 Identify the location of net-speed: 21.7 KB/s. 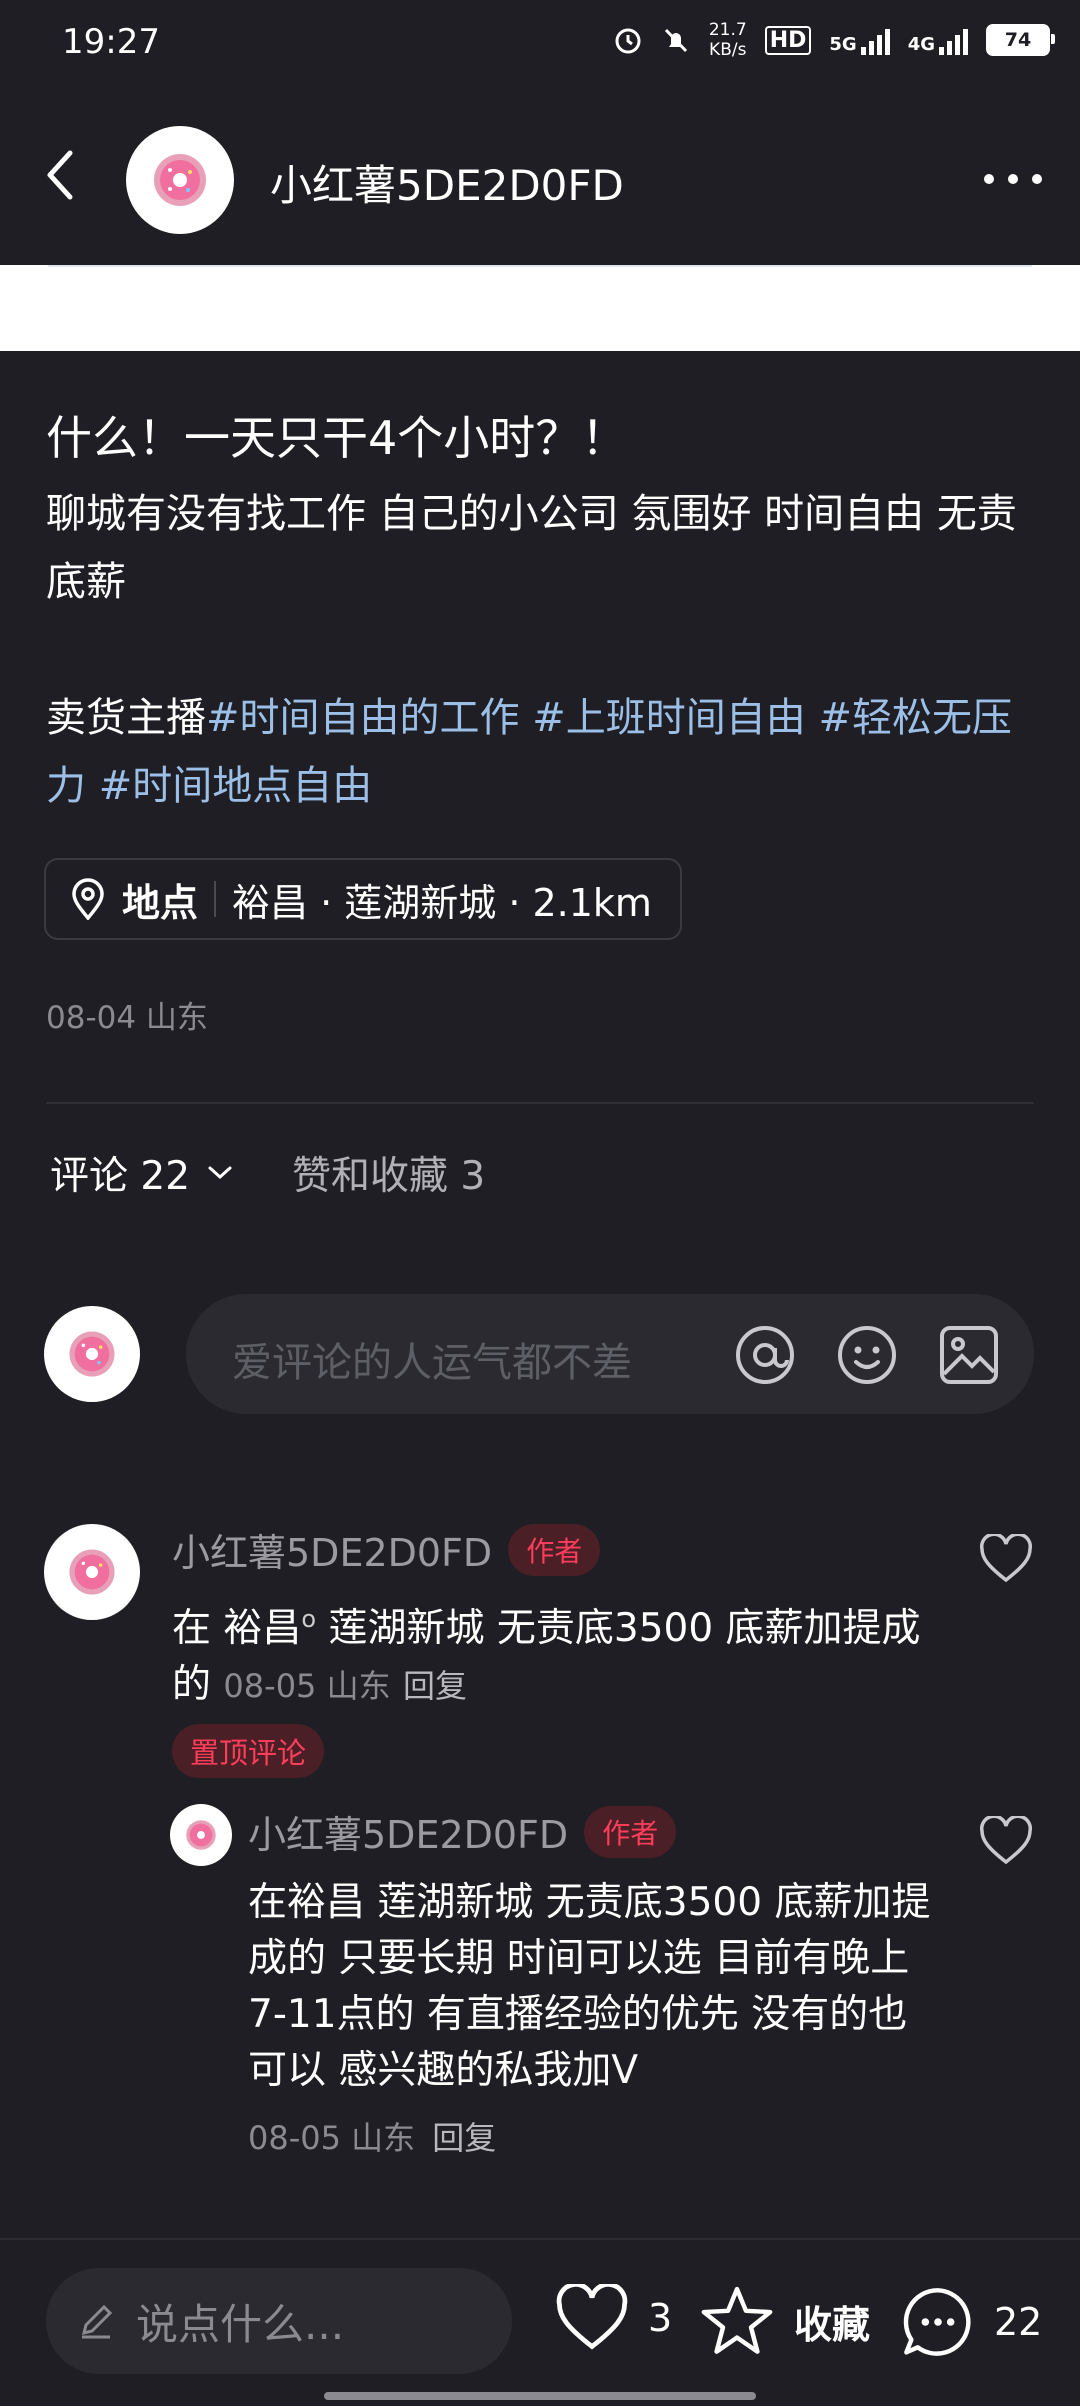
(727, 40).